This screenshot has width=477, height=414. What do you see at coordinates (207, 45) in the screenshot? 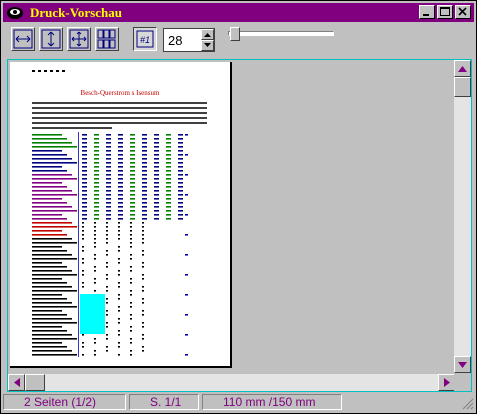
I see `spin-down-button` at bounding box center [207, 45].